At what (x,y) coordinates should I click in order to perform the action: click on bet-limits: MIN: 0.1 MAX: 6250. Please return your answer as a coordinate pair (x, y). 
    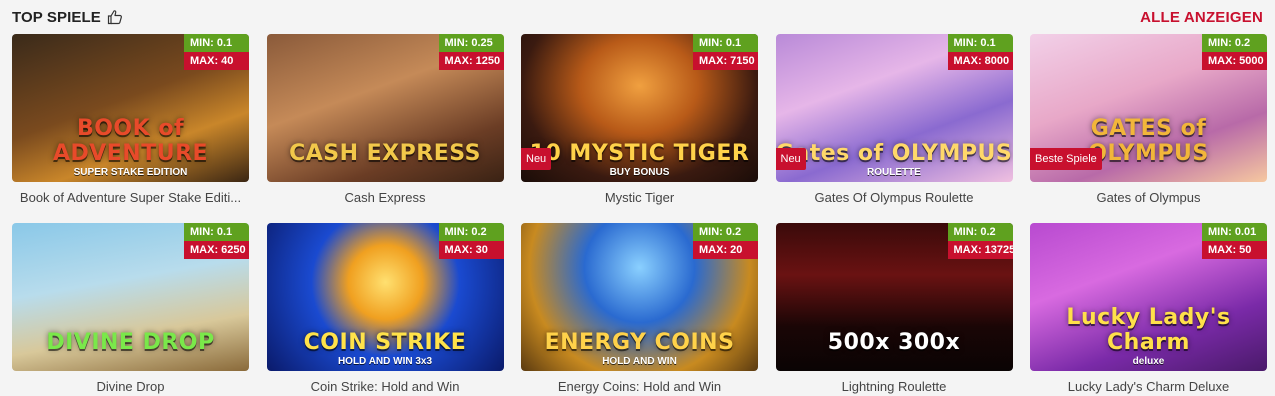
    Looking at the image, I should click on (216, 241).